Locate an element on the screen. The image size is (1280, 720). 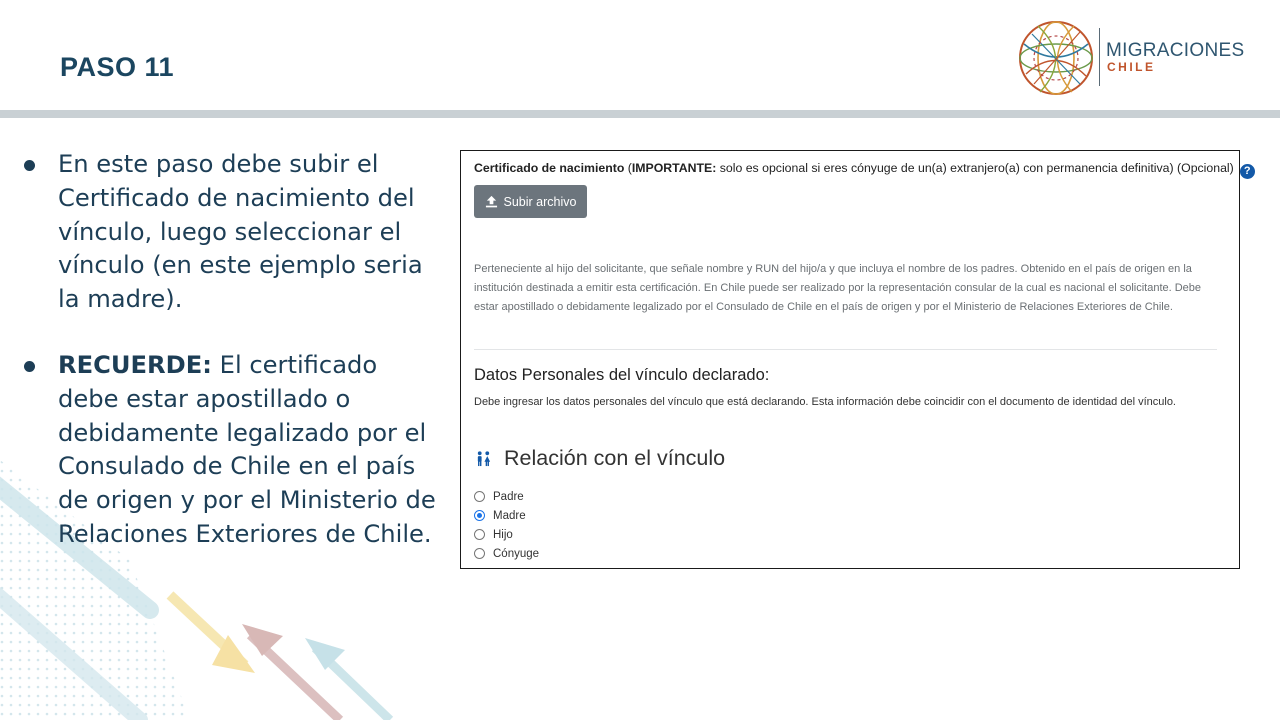
relation-option-conyuge: Cónyuge is located at coordinates (506, 553).